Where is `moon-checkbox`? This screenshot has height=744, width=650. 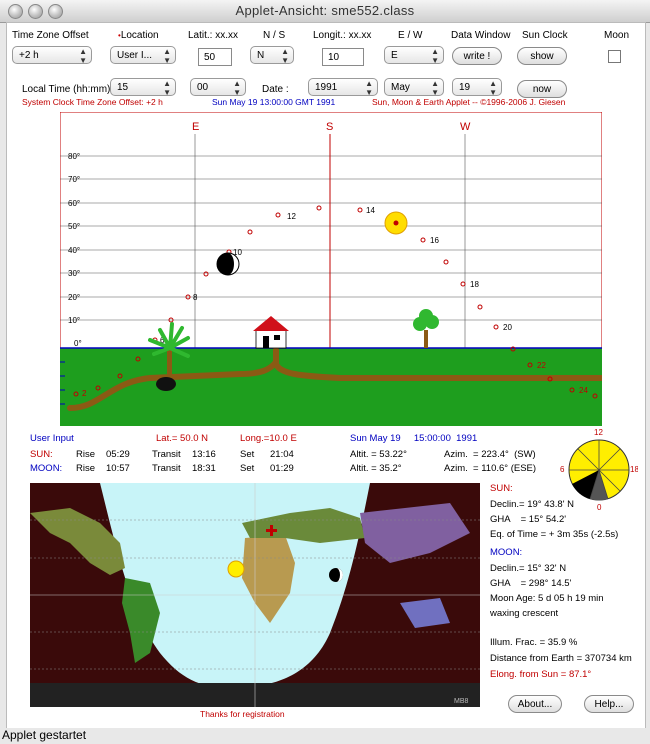 moon-checkbox is located at coordinates (614, 56).